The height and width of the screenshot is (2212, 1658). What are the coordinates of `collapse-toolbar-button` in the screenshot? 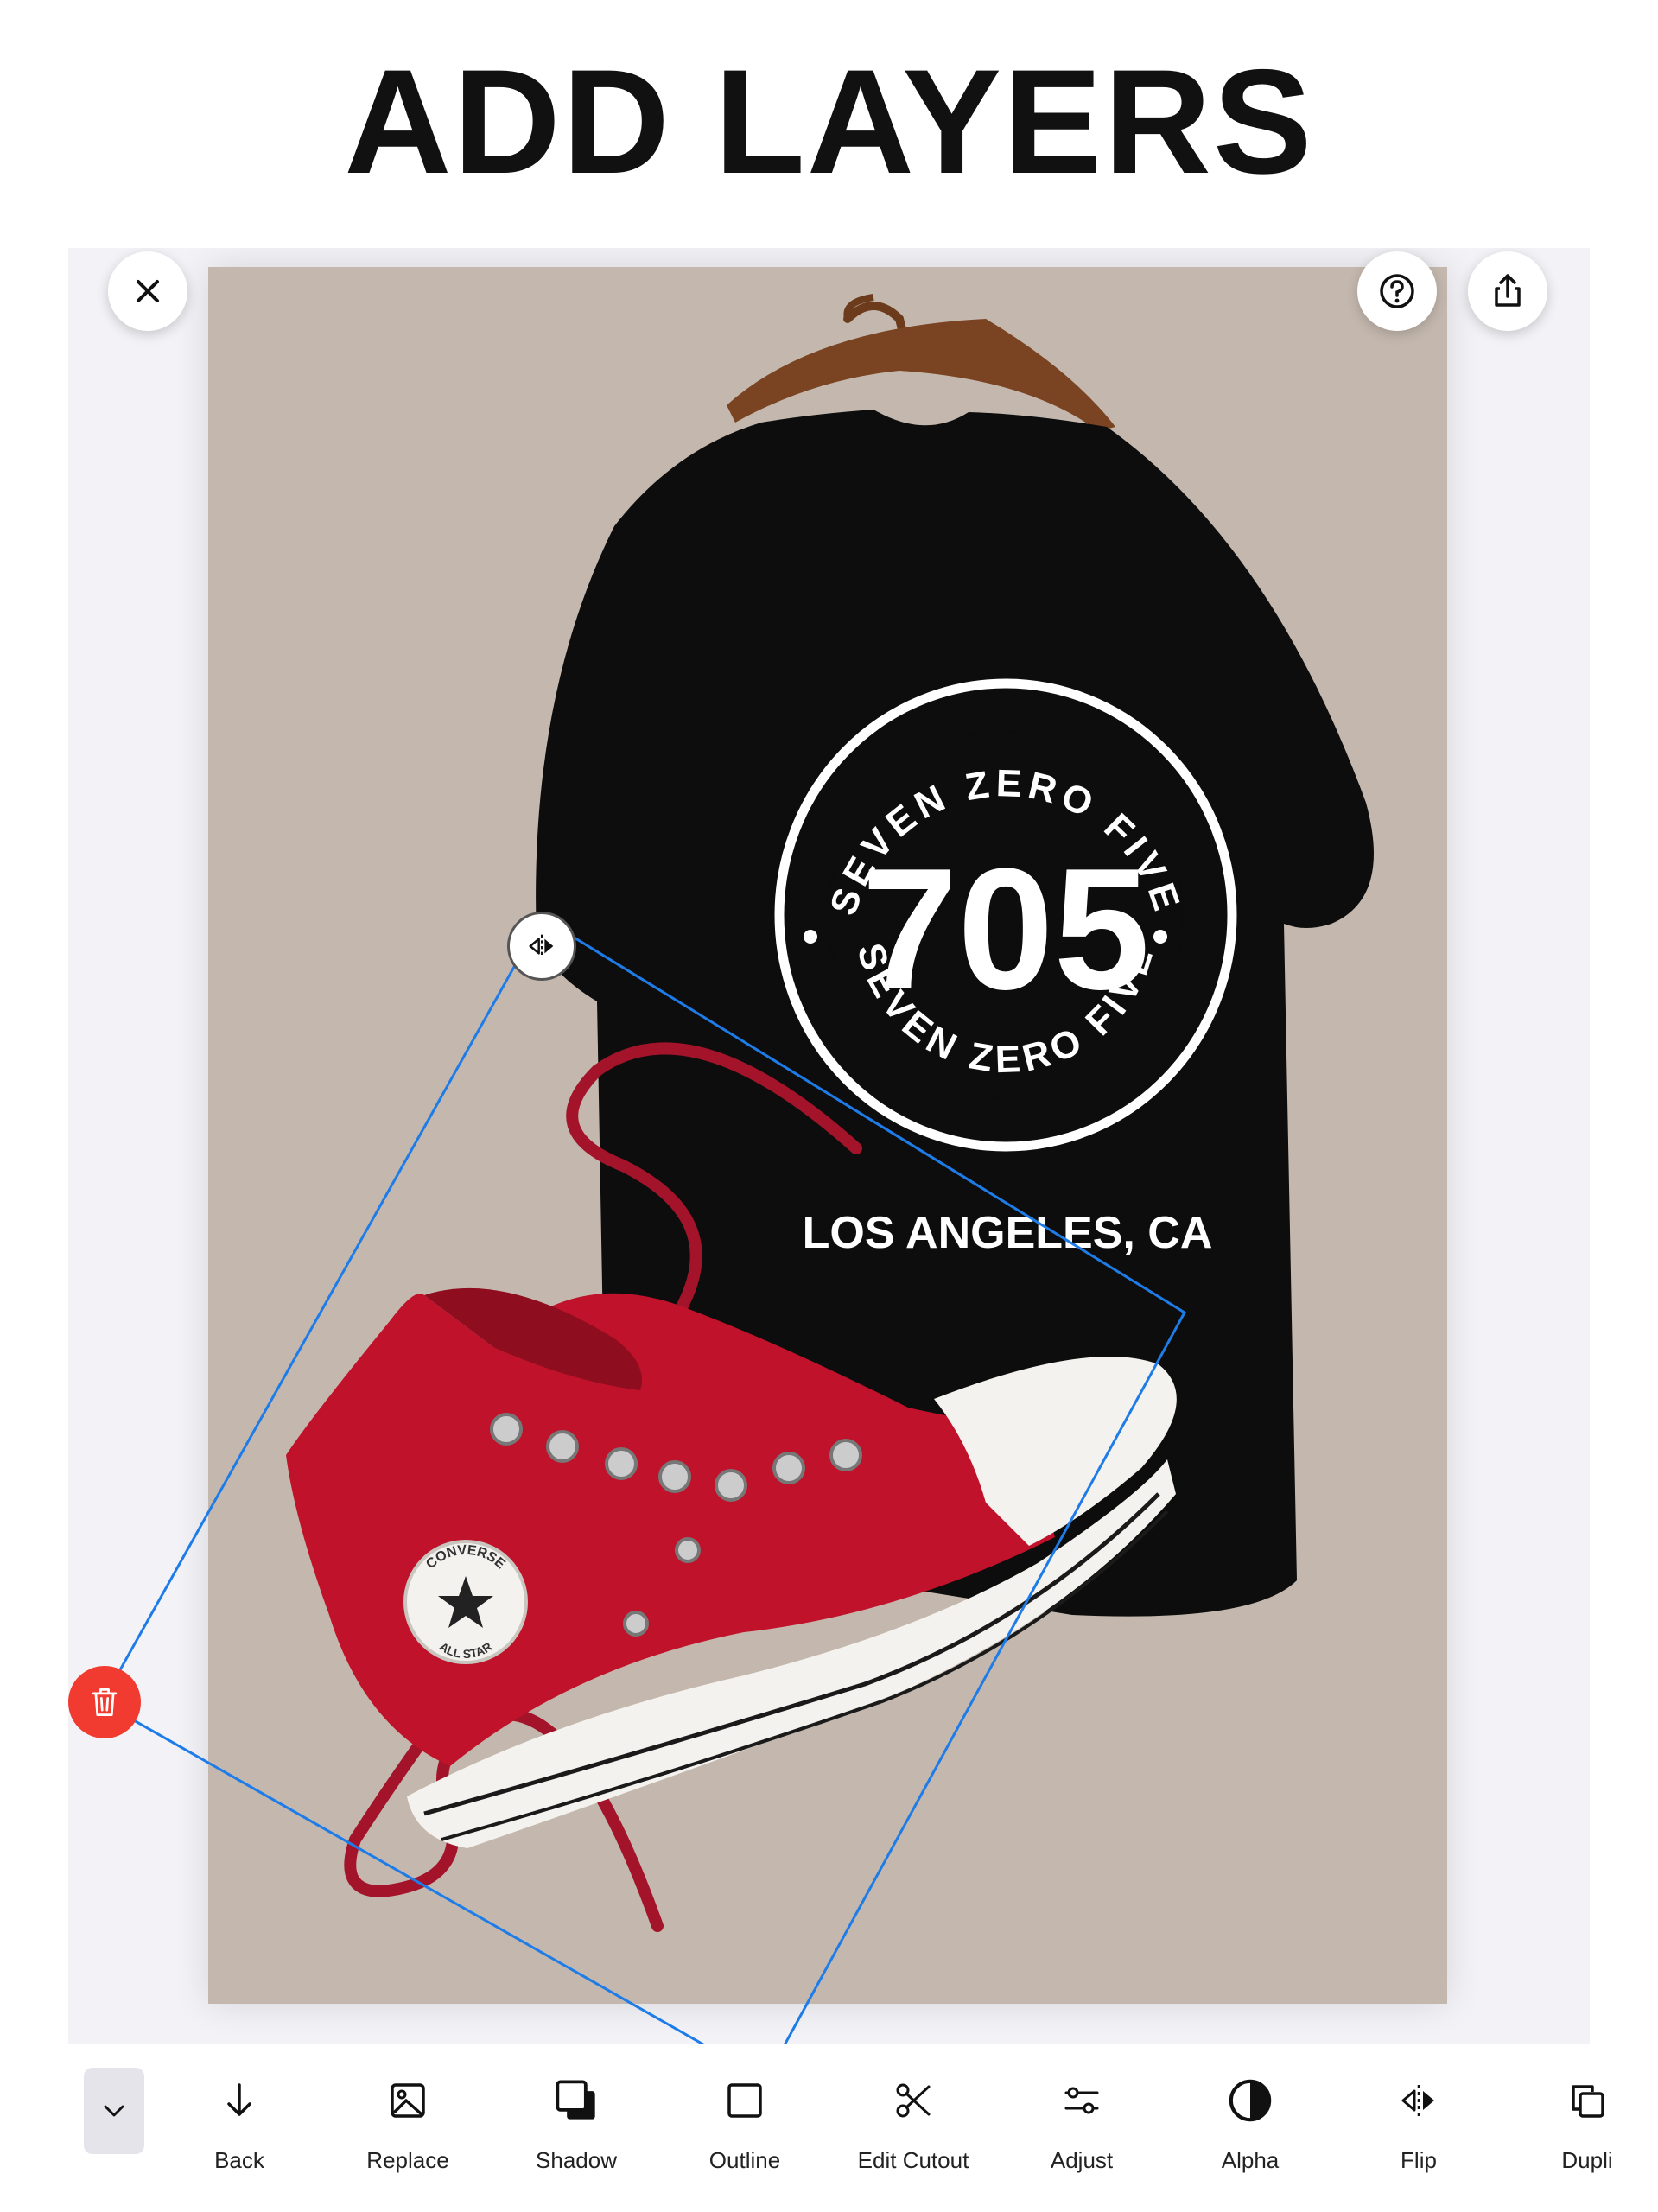 It's located at (114, 2111).